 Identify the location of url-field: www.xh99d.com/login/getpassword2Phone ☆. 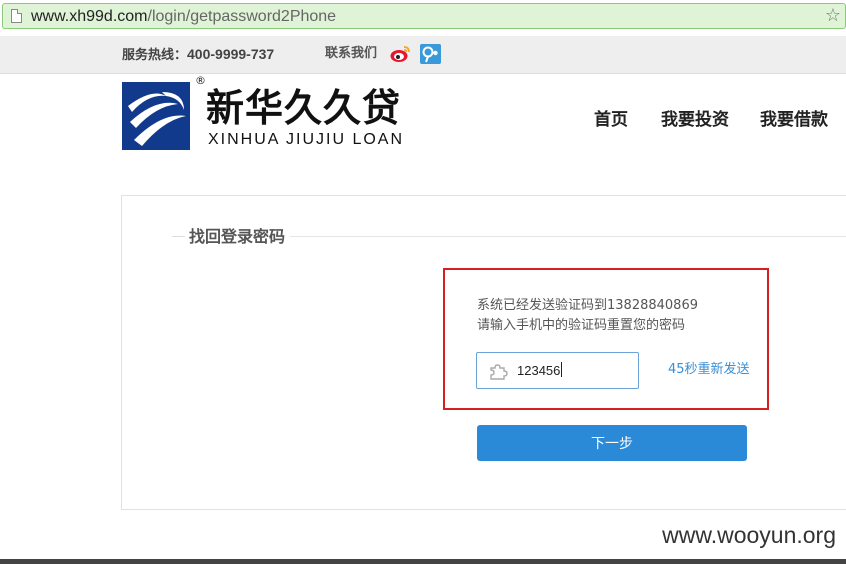
(424, 16).